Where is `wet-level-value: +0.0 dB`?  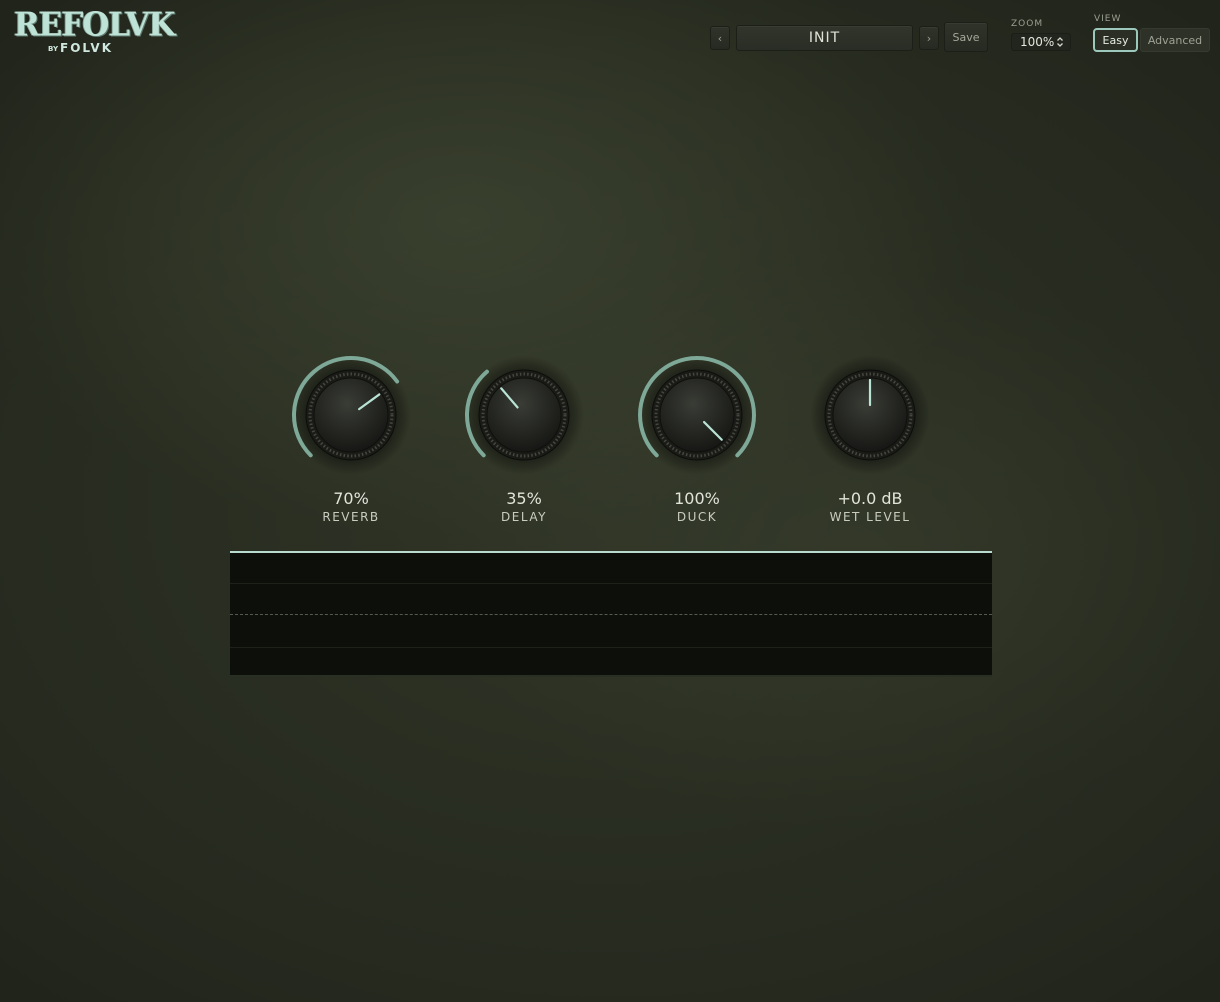
wet-level-value: +0.0 dB is located at coordinates (870, 498).